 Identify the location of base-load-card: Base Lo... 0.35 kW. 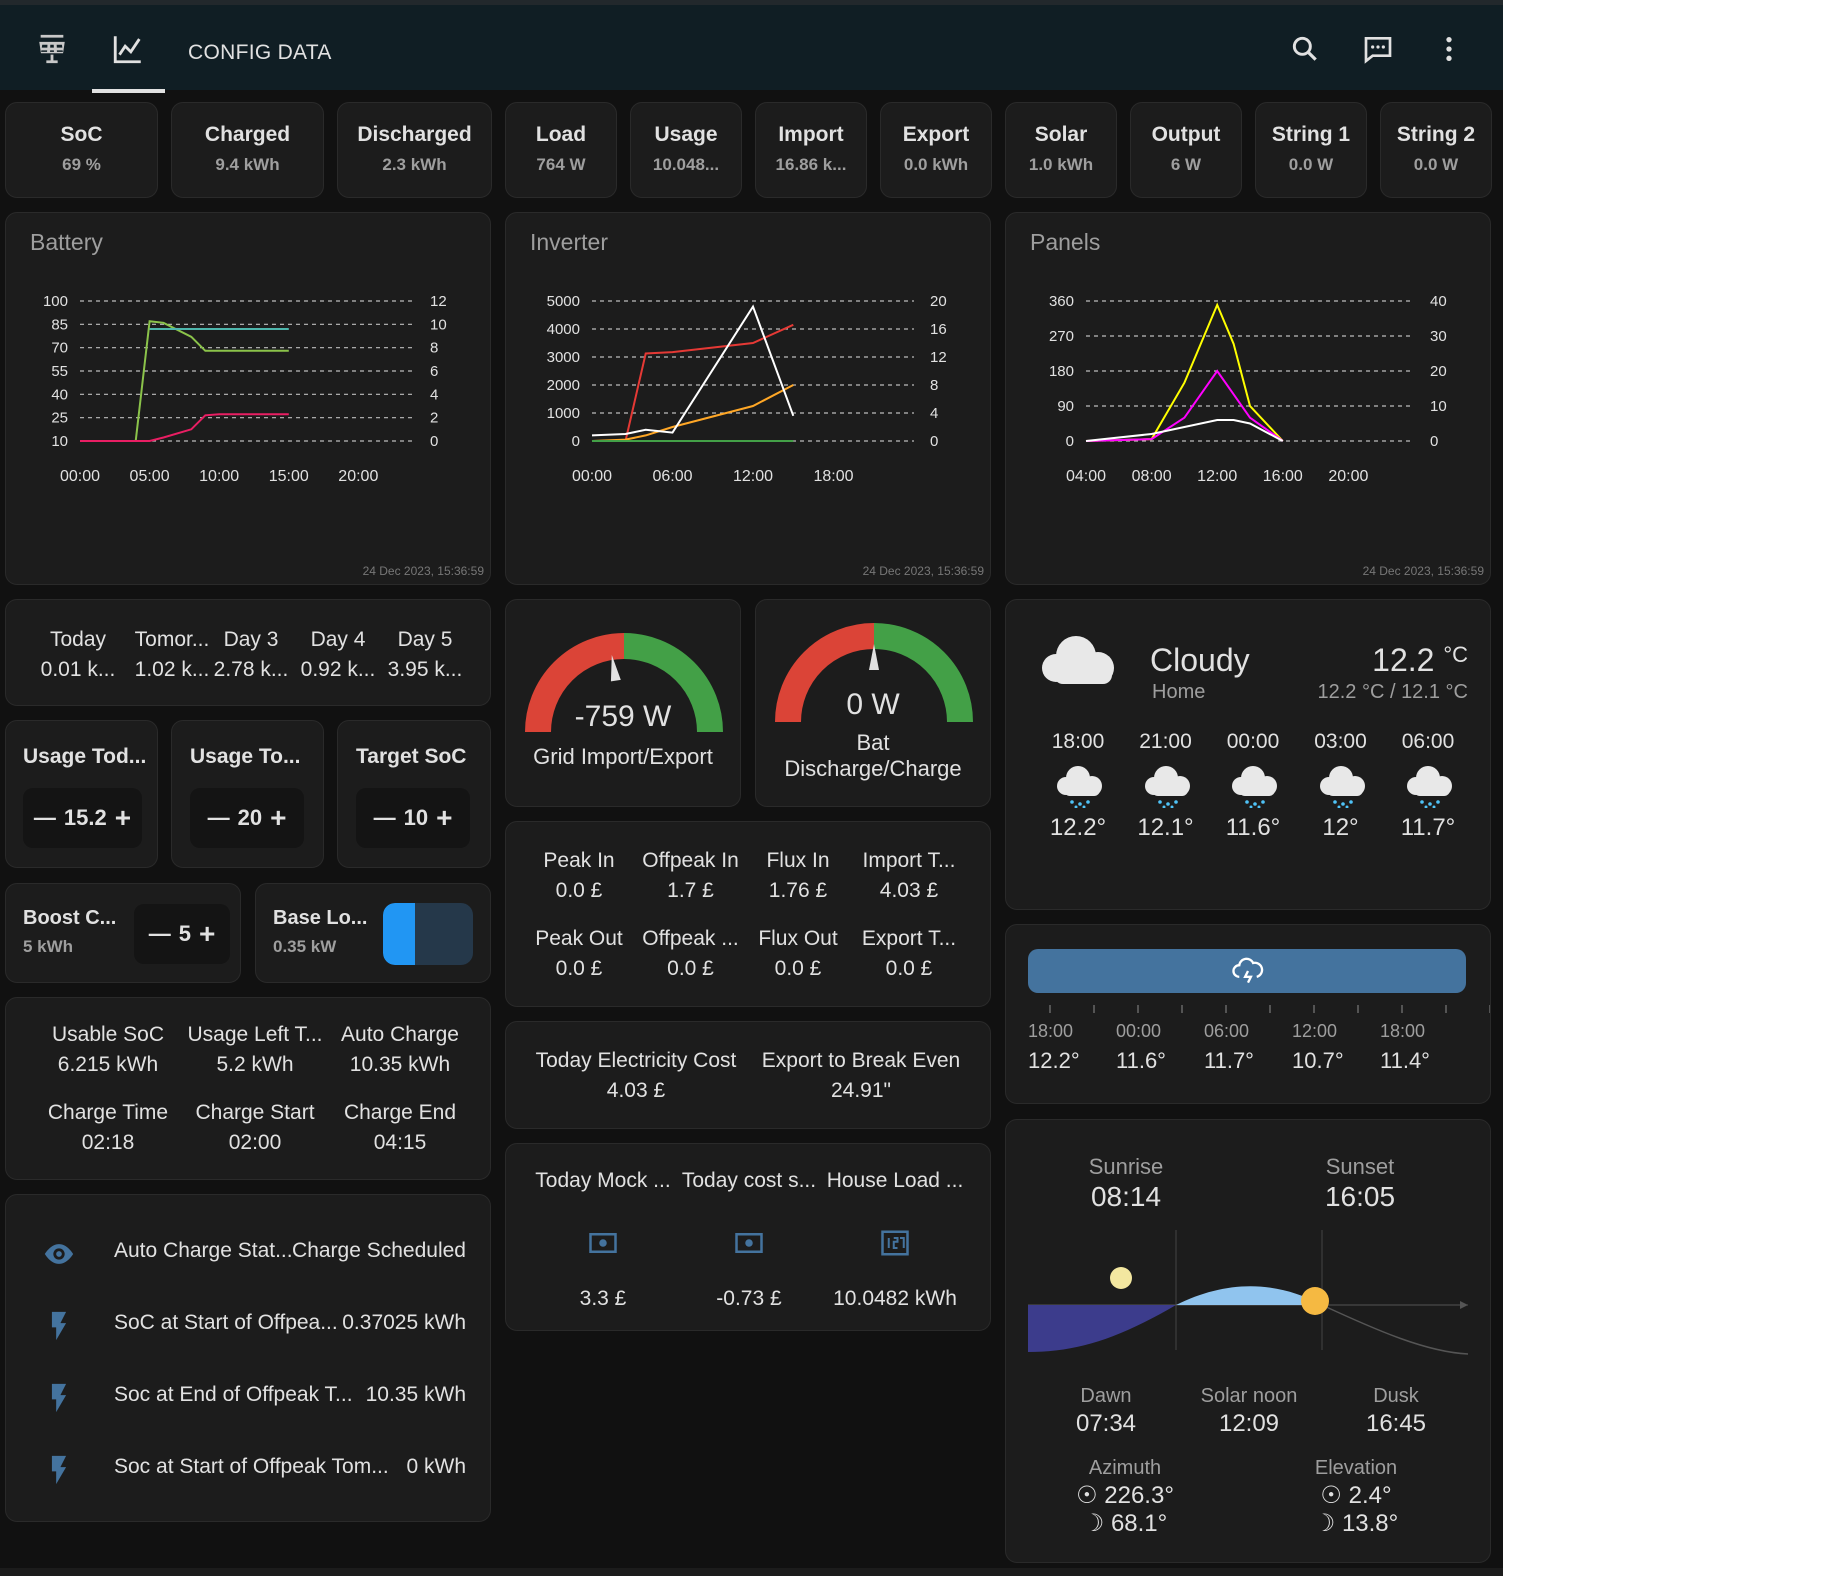
(373, 933).